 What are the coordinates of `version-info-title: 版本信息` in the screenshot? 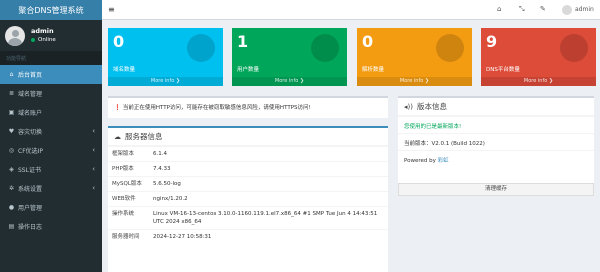 It's located at (431, 106).